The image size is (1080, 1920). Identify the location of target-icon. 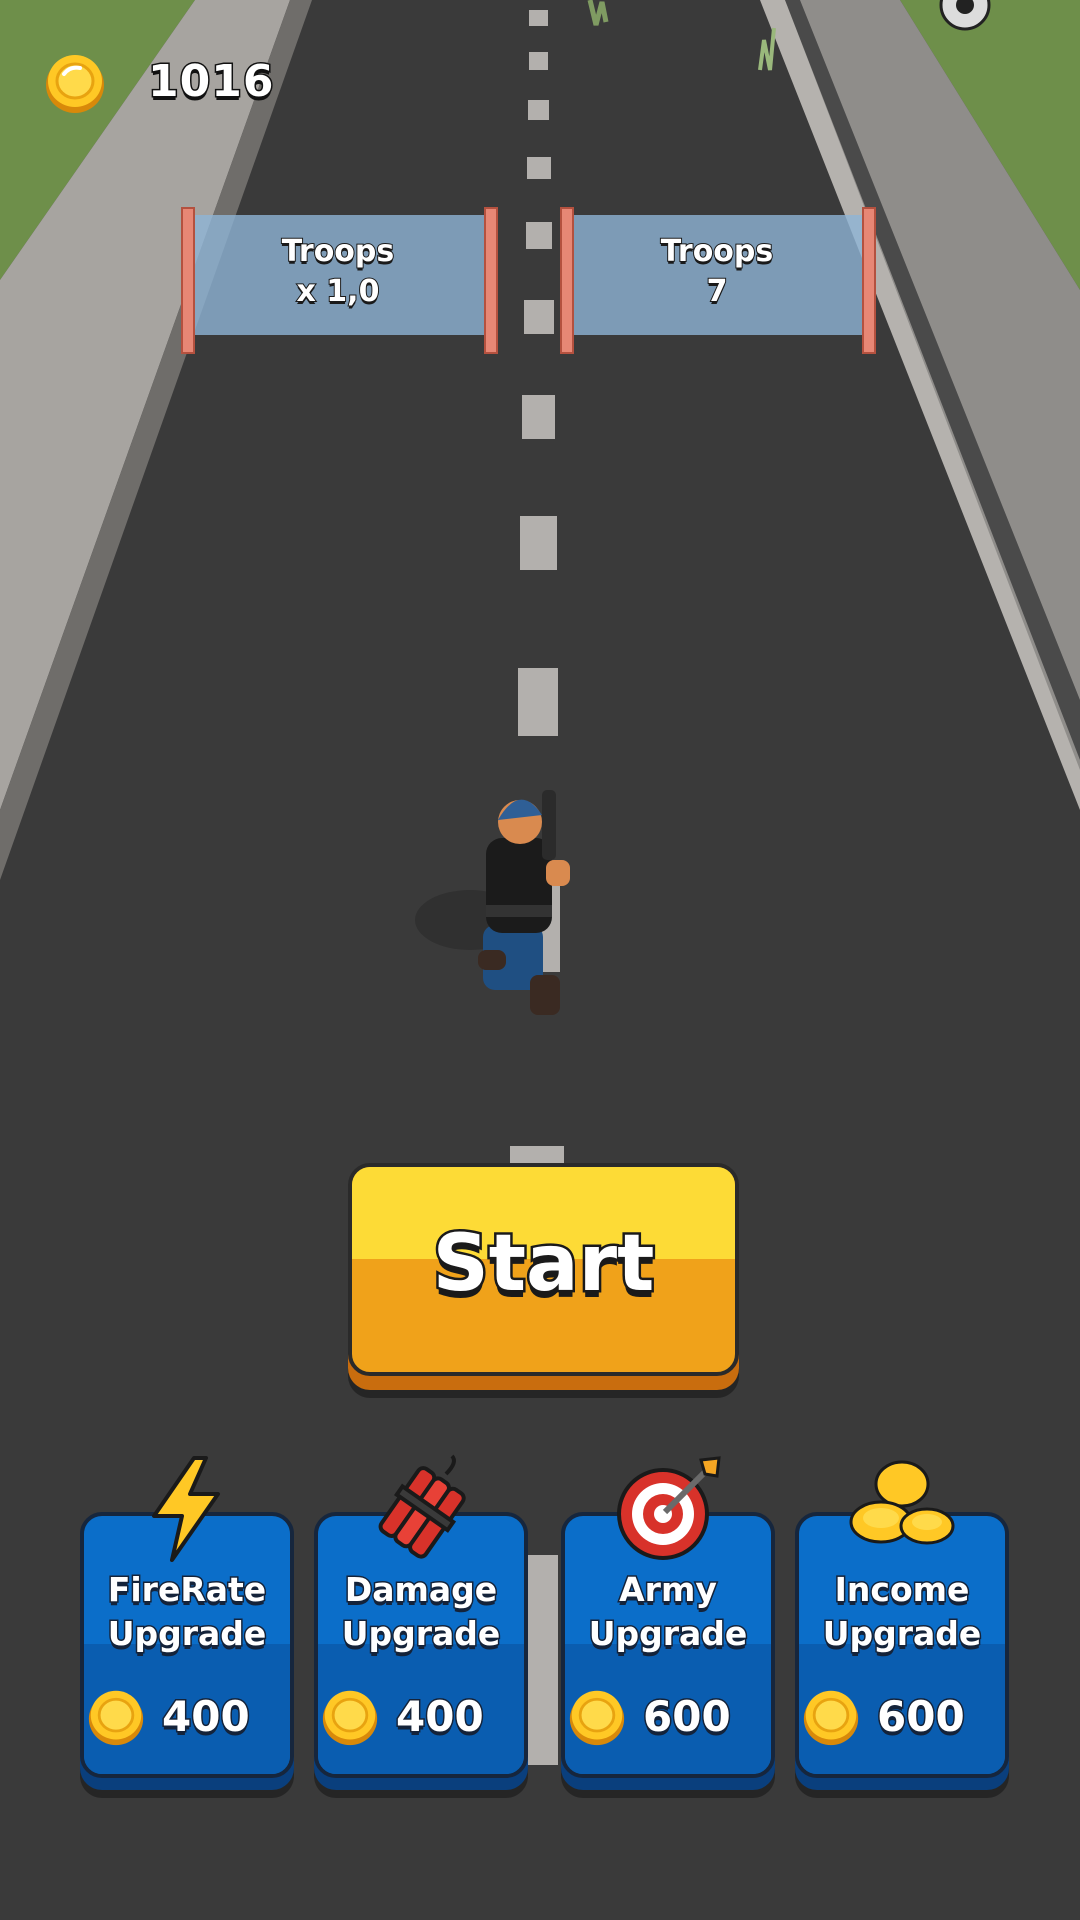
(669, 1508).